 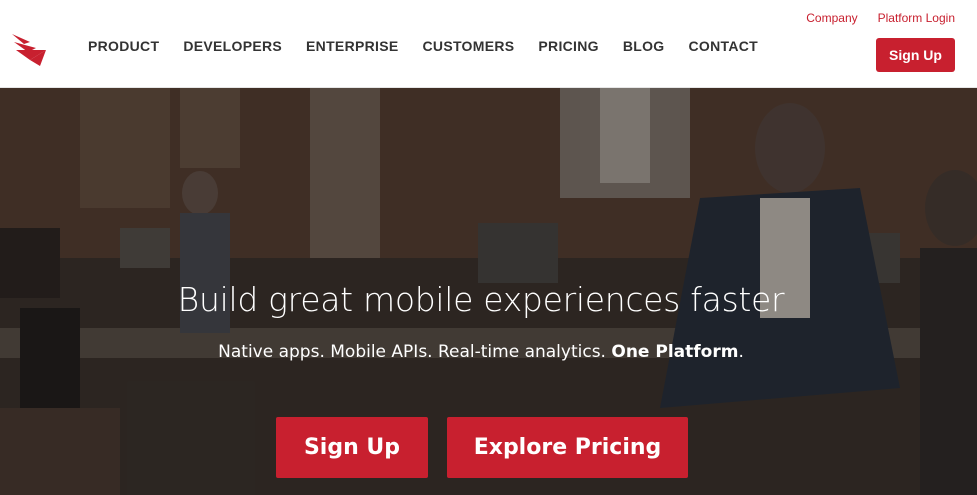 I want to click on nav-item-customers: CUSTOMERS, so click(x=469, y=46).